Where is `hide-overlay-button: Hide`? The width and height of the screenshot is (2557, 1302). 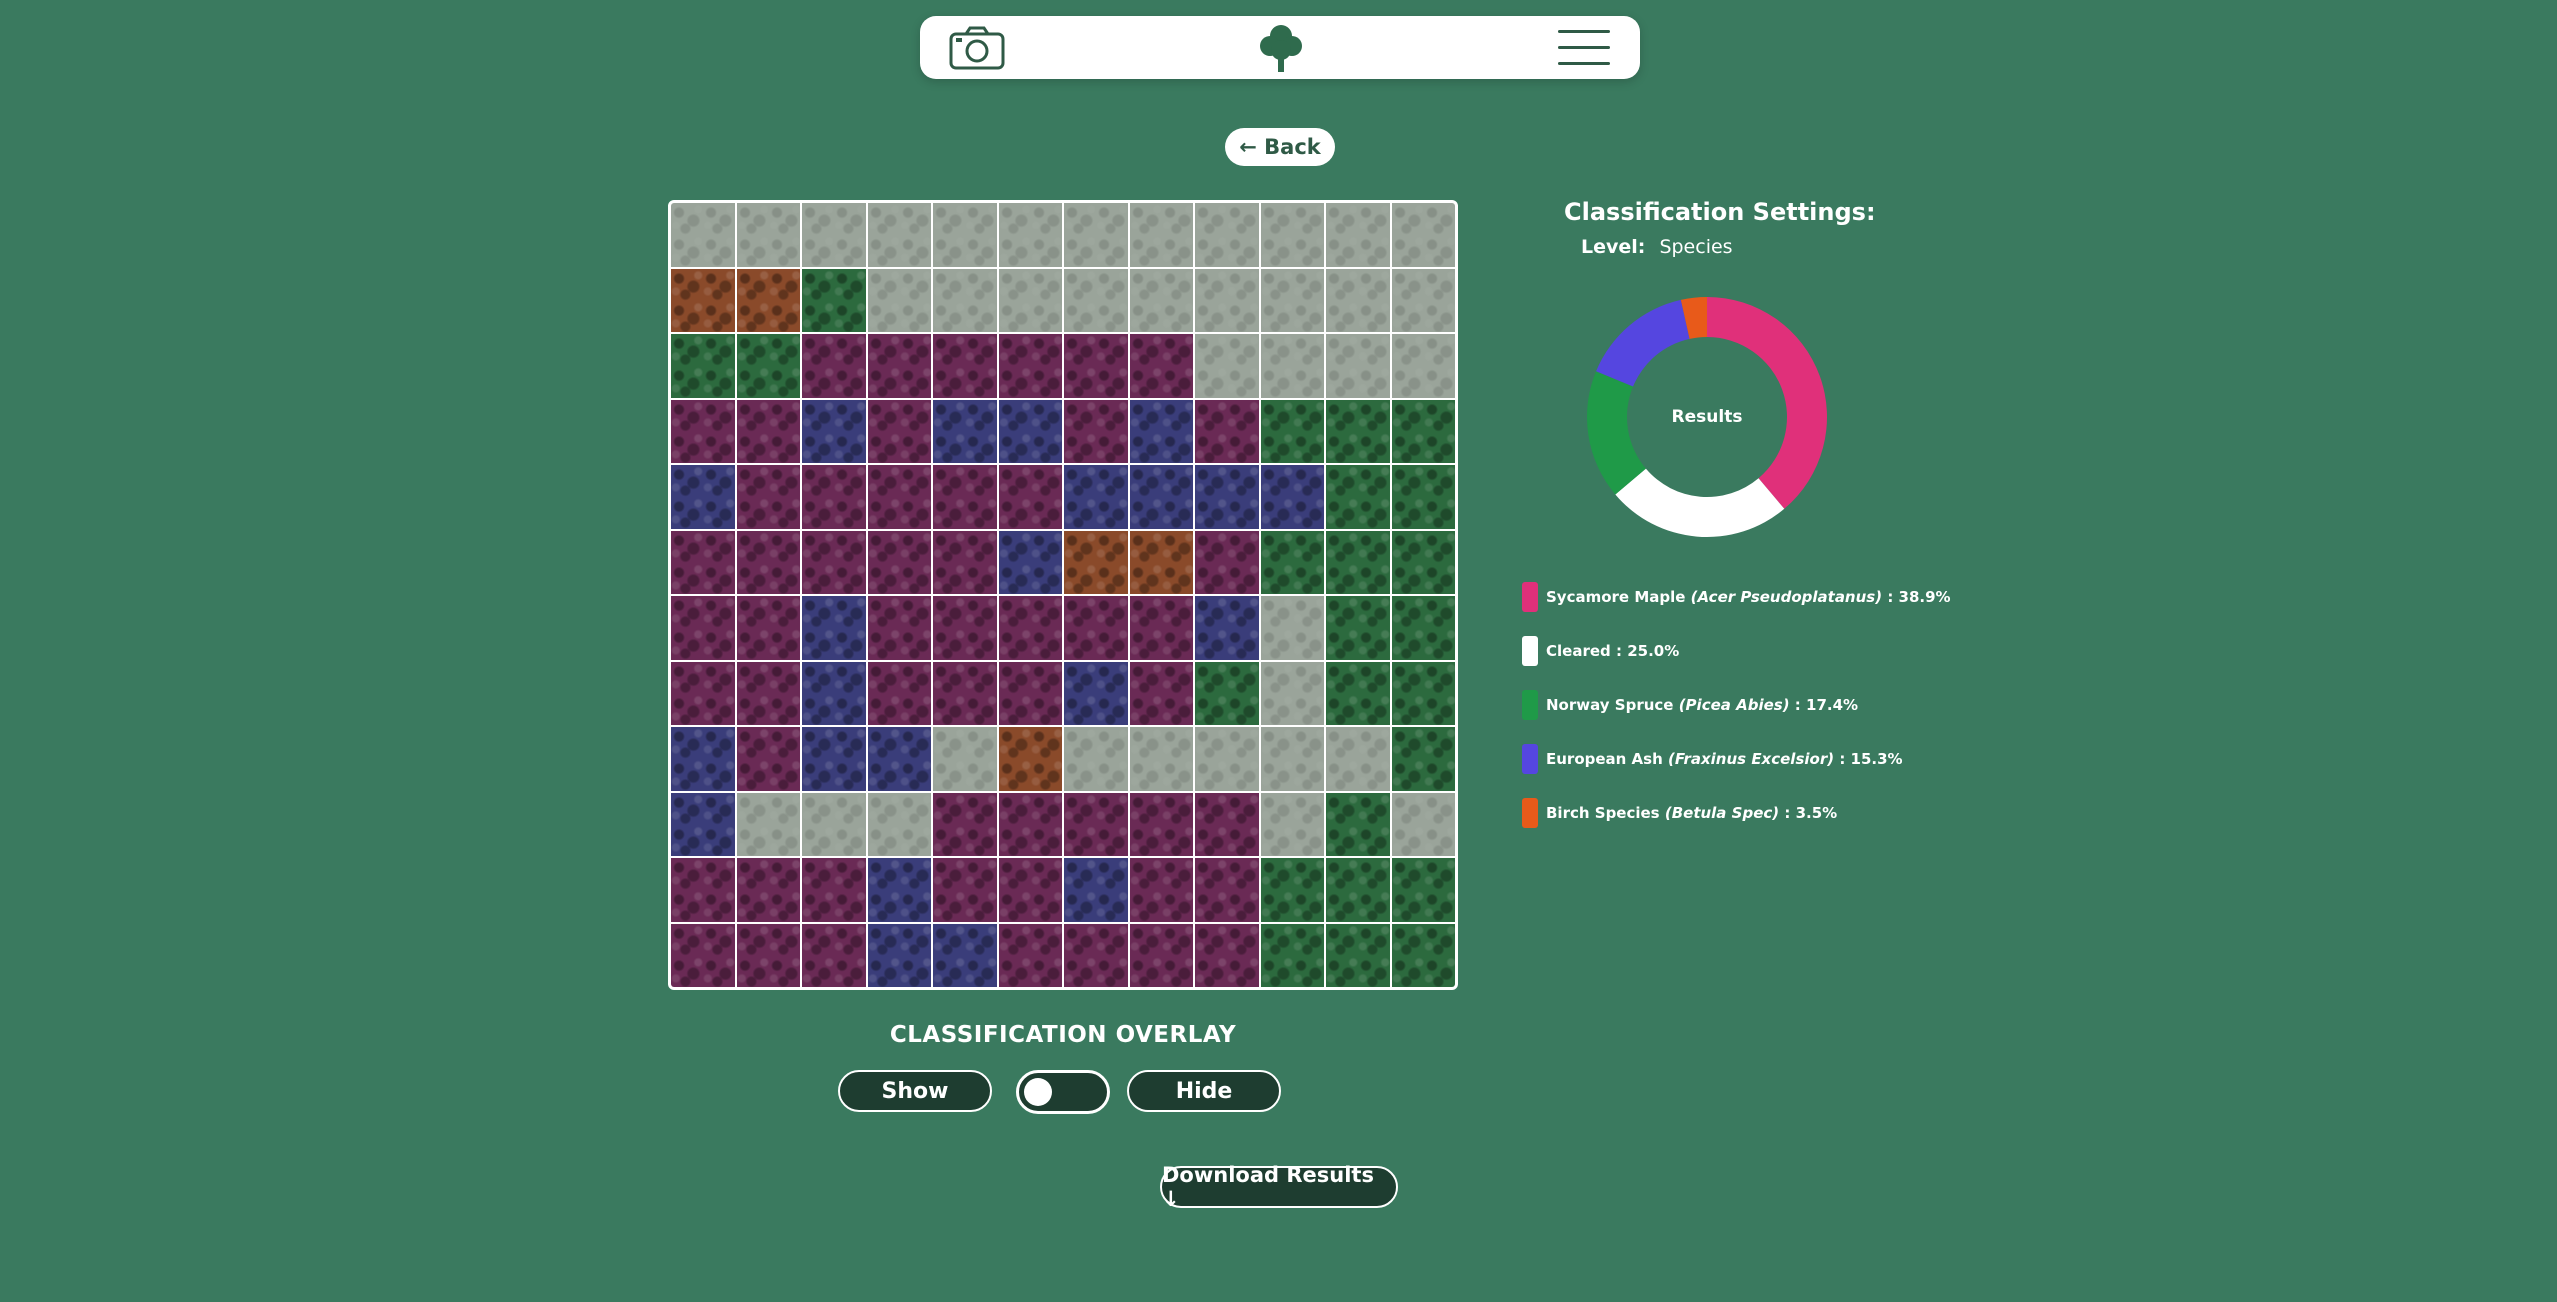 hide-overlay-button: Hide is located at coordinates (1204, 1091).